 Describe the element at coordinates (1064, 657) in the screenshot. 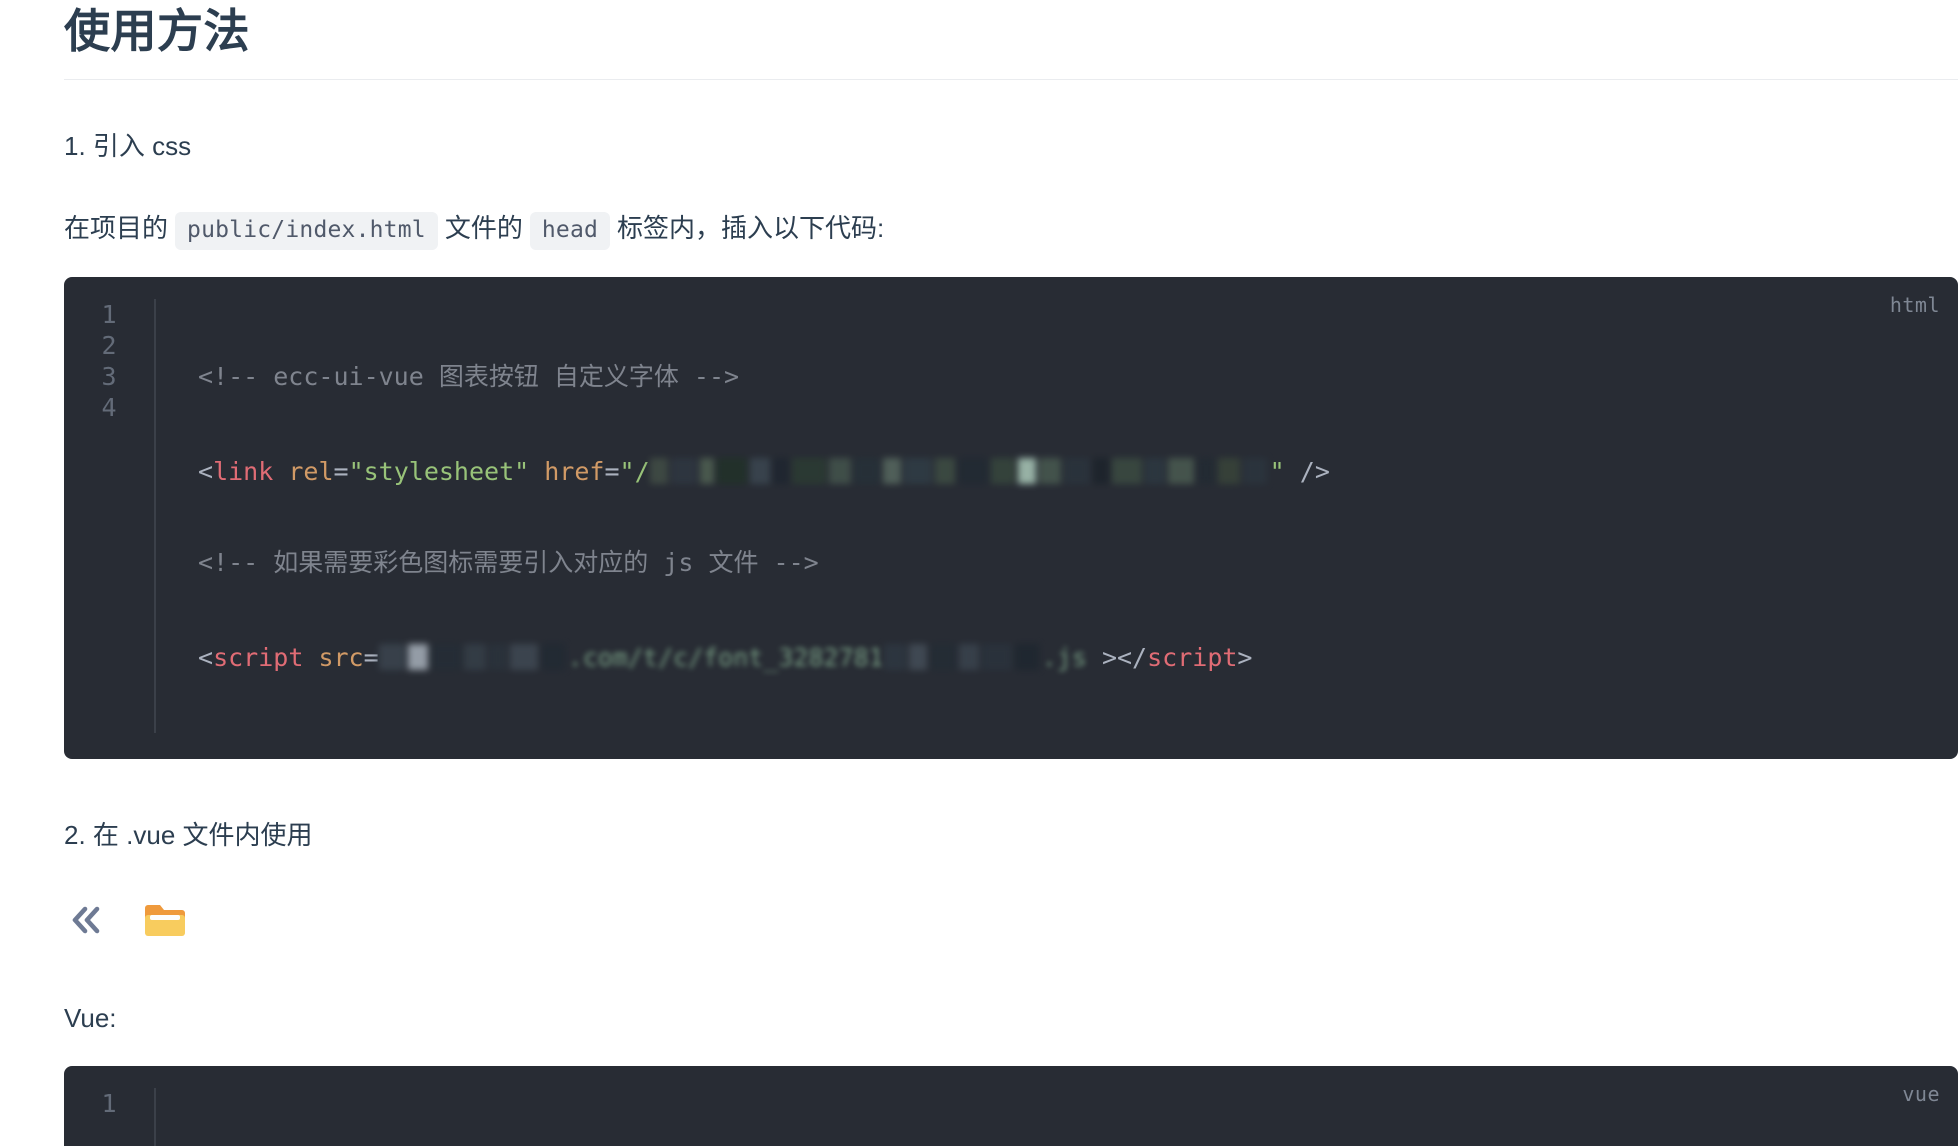

I see `redacted-script-url-ext: .js` at that location.